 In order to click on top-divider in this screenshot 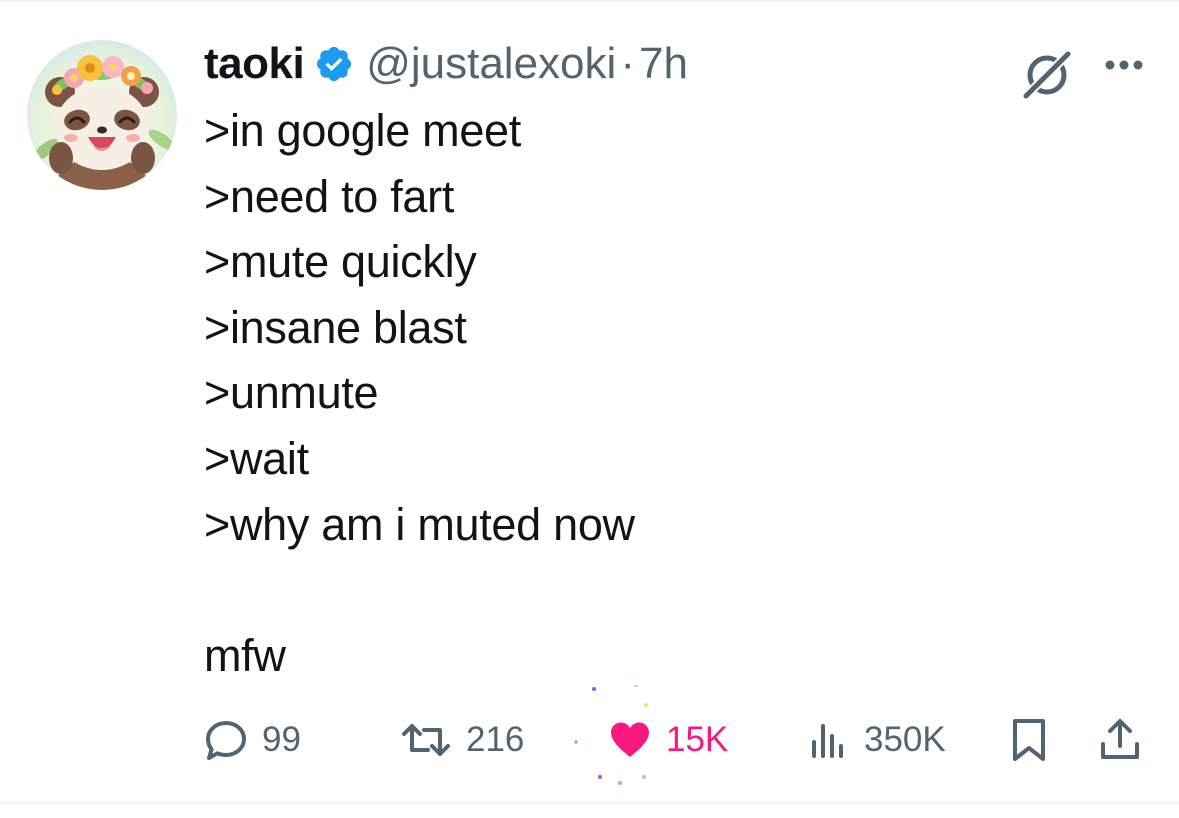, I will do `click(589, 1)`.